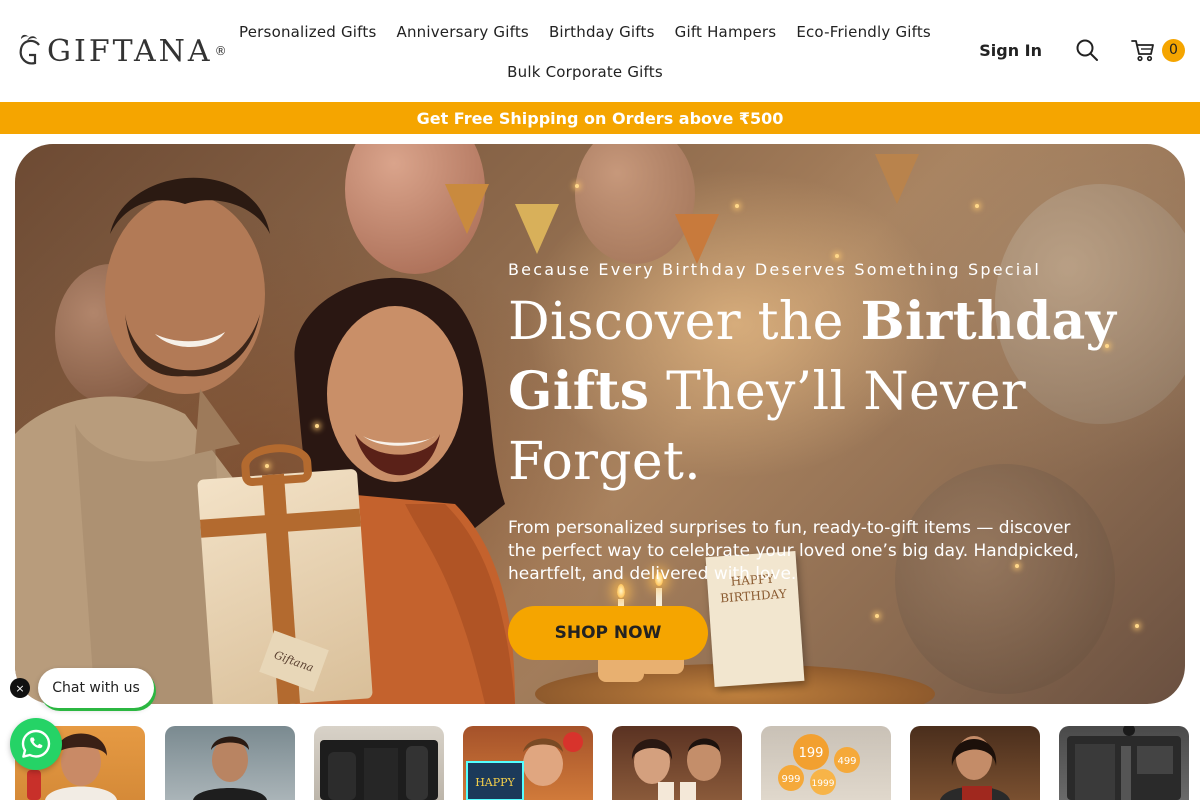 Image resolution: width=1200 pixels, height=800 pixels. Describe the element at coordinates (607, 763) in the screenshot. I see `category-strip: HAPPY 199 499 999 1999` at that location.